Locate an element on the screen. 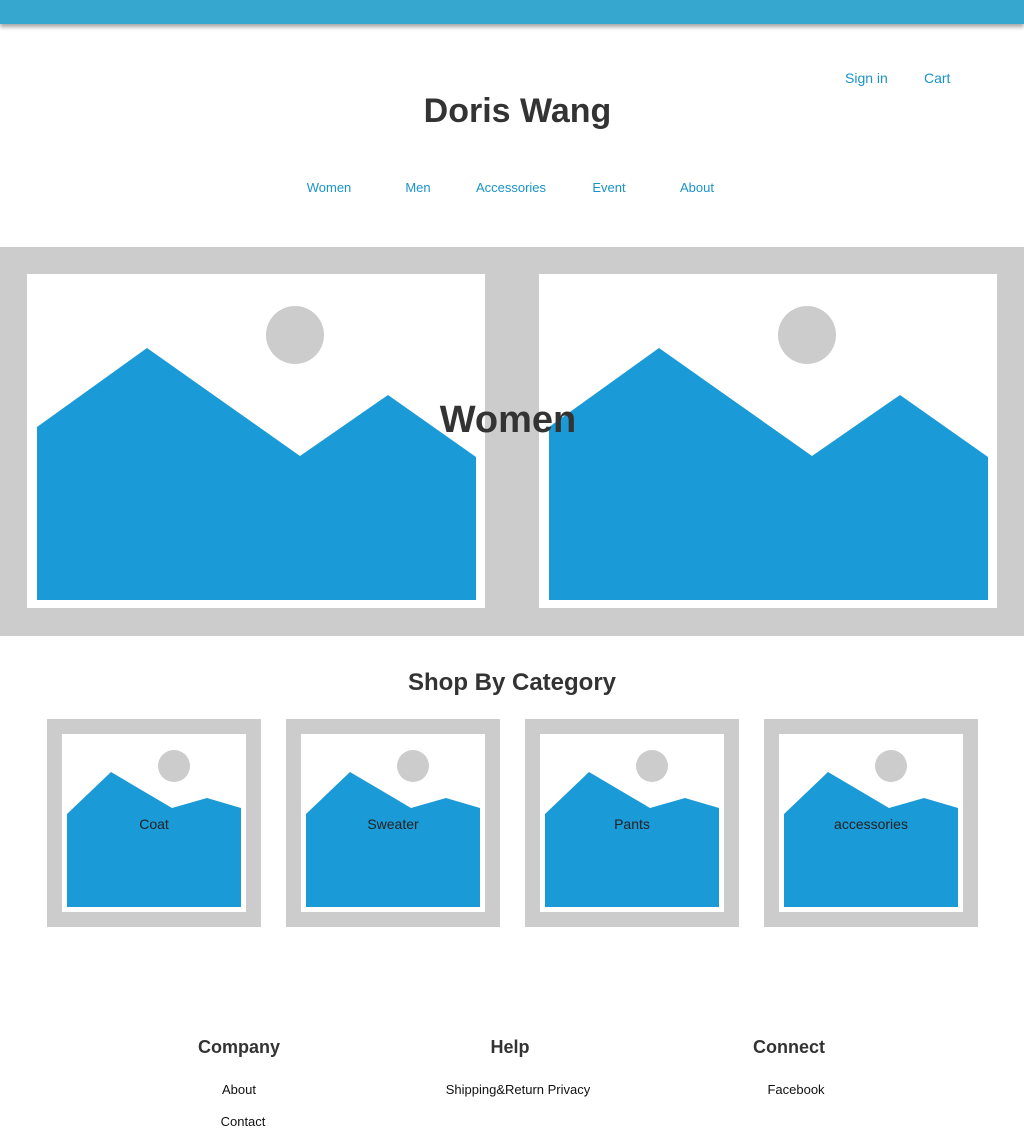  footer-link-facebook: Facebook is located at coordinates (796, 1089).